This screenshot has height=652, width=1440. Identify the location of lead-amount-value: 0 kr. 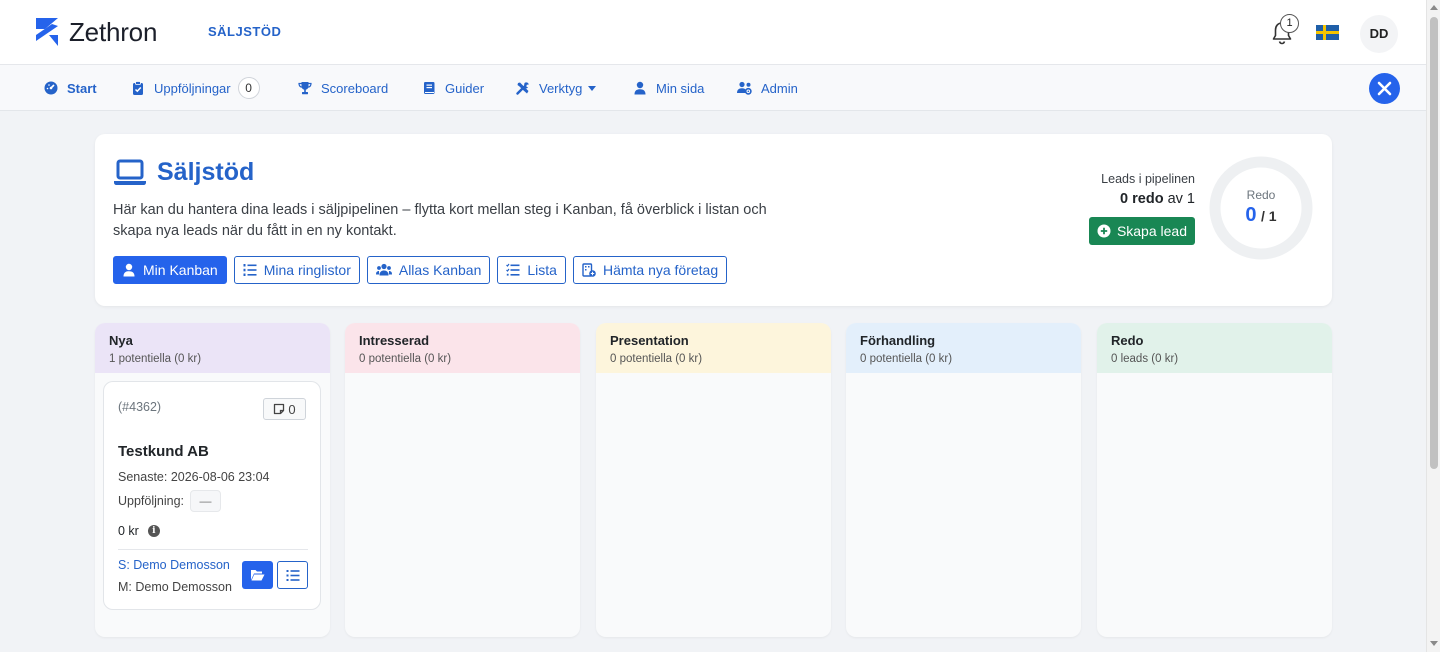
(128, 531).